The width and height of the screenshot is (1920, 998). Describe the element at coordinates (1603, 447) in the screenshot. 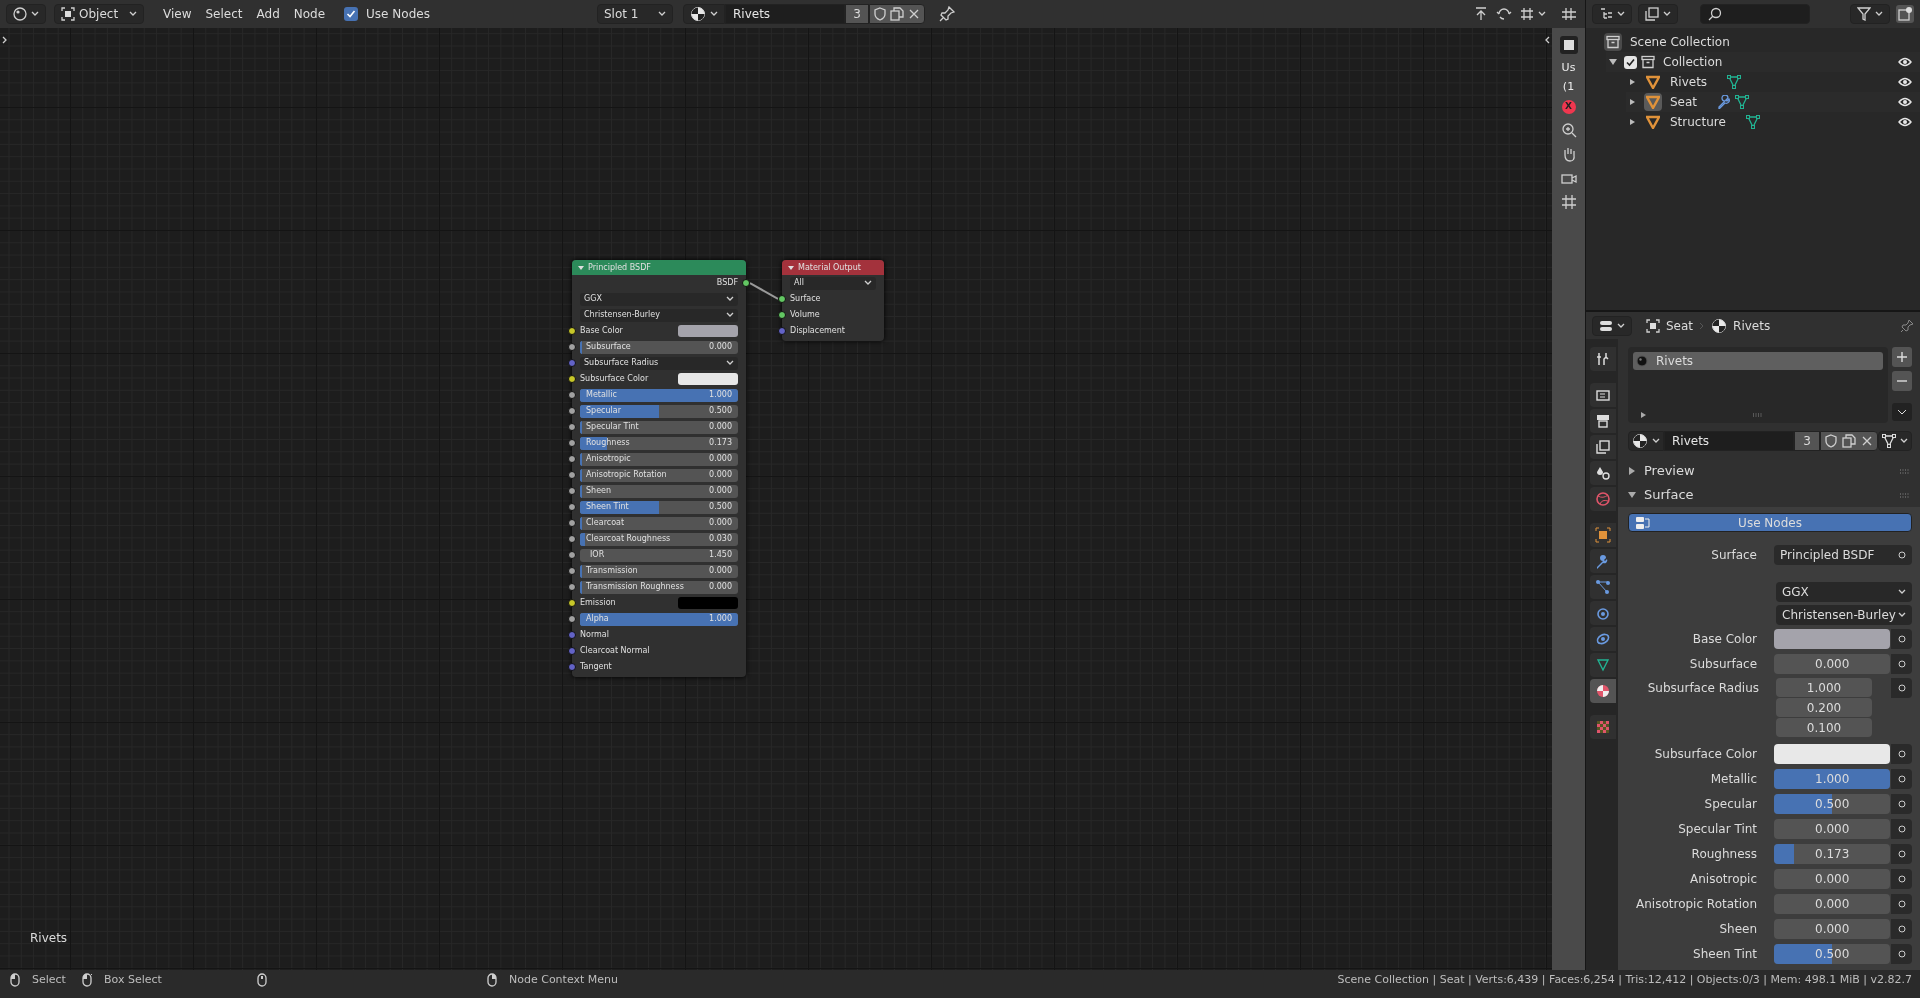

I see `view-layer-tab` at that location.